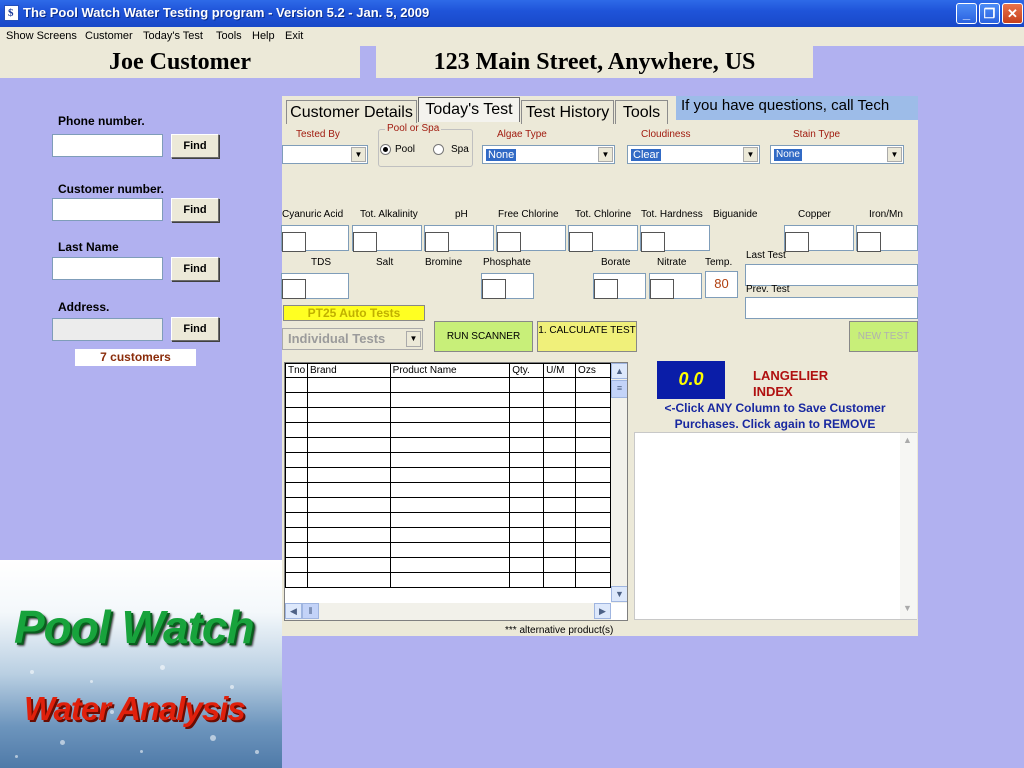  I want to click on new-test-button: NEW TEST, so click(883, 336).